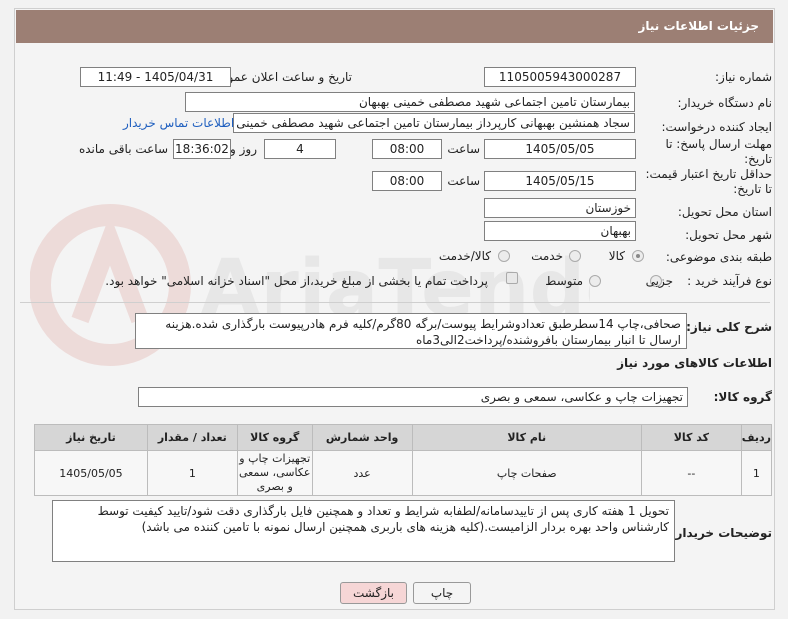  I want to click on category-radio-goods, so click(638, 256).